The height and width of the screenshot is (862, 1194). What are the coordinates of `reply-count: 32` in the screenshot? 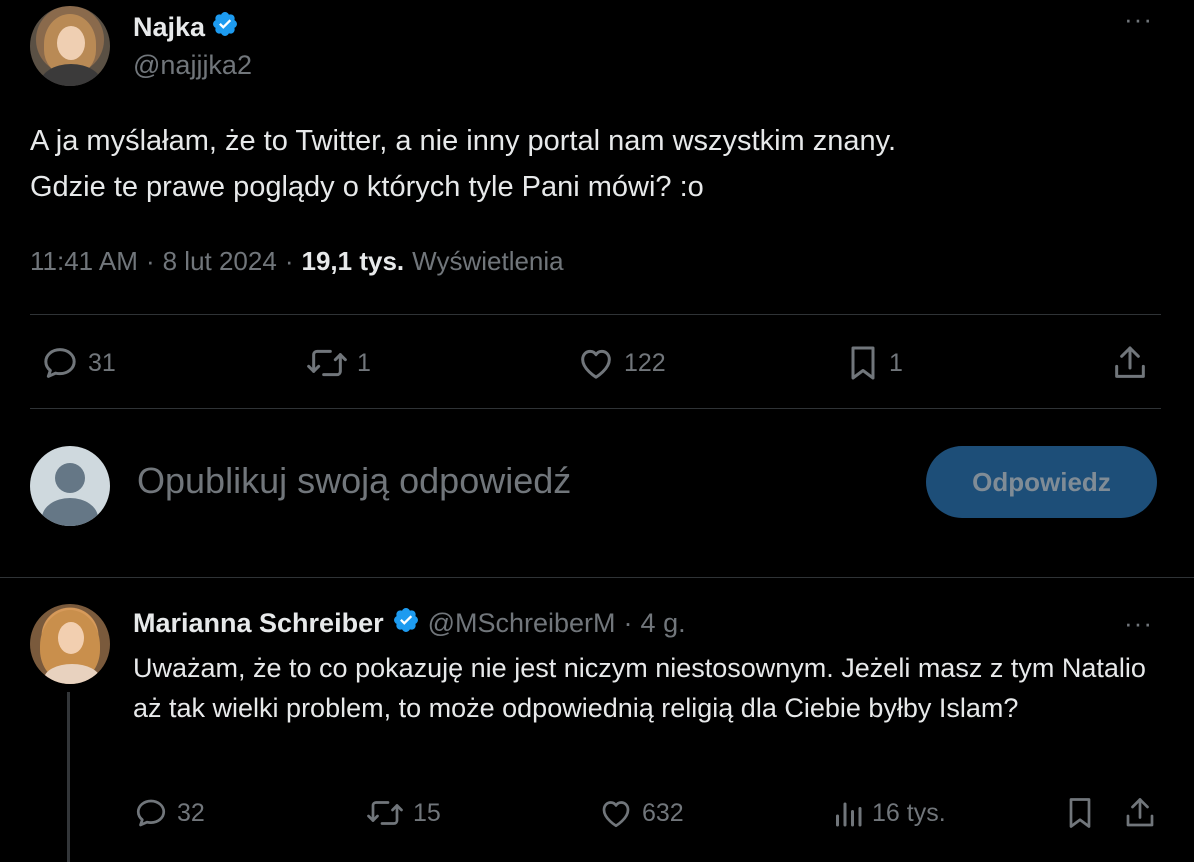 It's located at (191, 812).